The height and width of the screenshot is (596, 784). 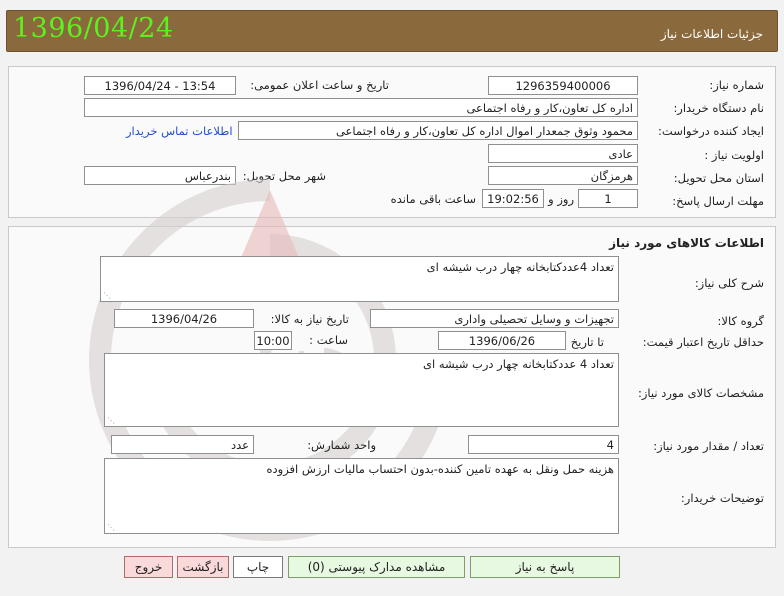 I want to click on buyer-notes-label: توضیحات خریدار:, so click(x=722, y=498).